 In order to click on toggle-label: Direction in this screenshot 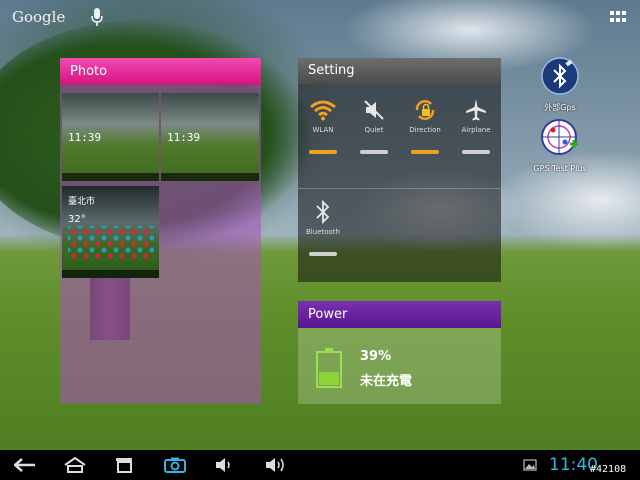, I will do `click(425, 130)`.